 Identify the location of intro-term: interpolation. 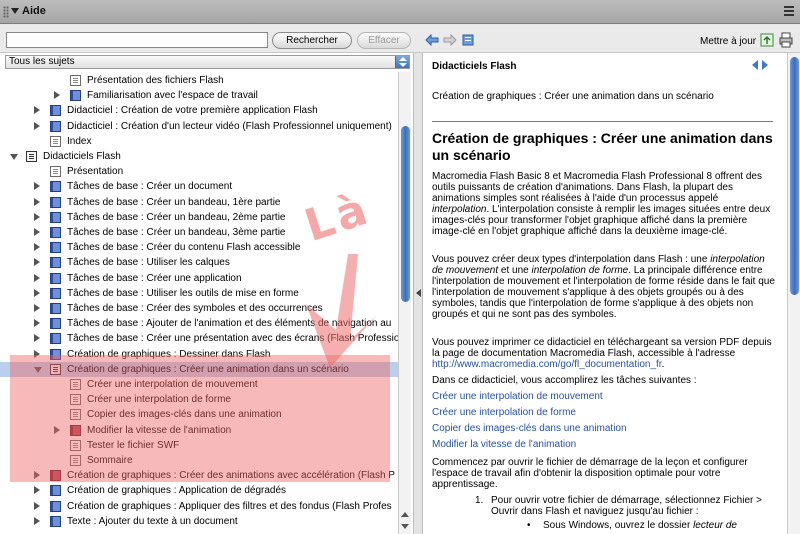
(459, 209).